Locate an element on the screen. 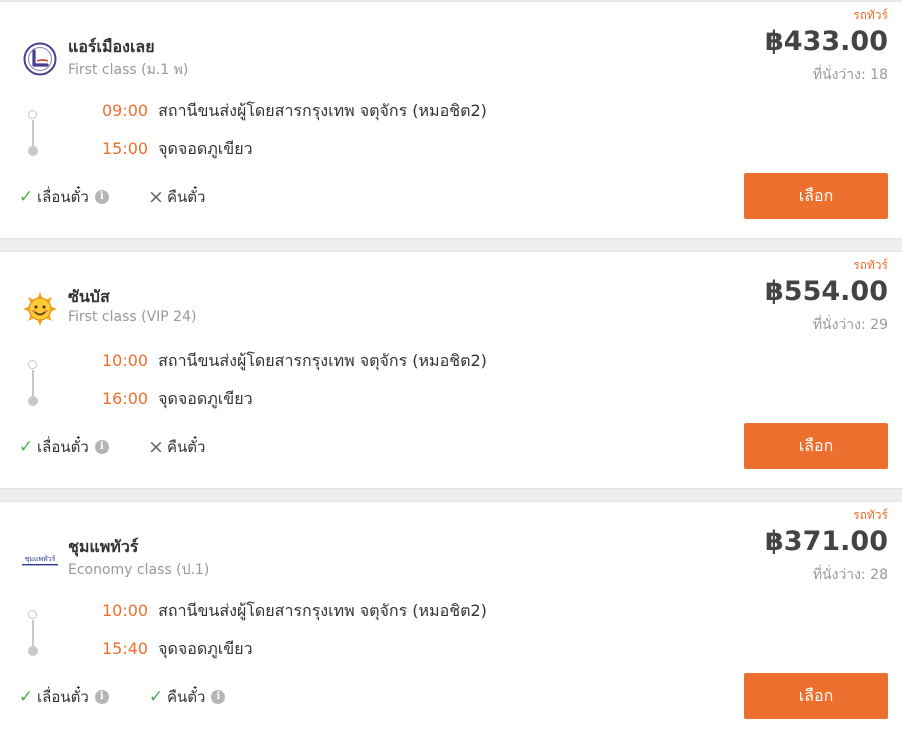 This screenshot has width=902, height=737. arrival-stop: 15:40 จุดจอดภูเขียว is located at coordinates (177, 649).